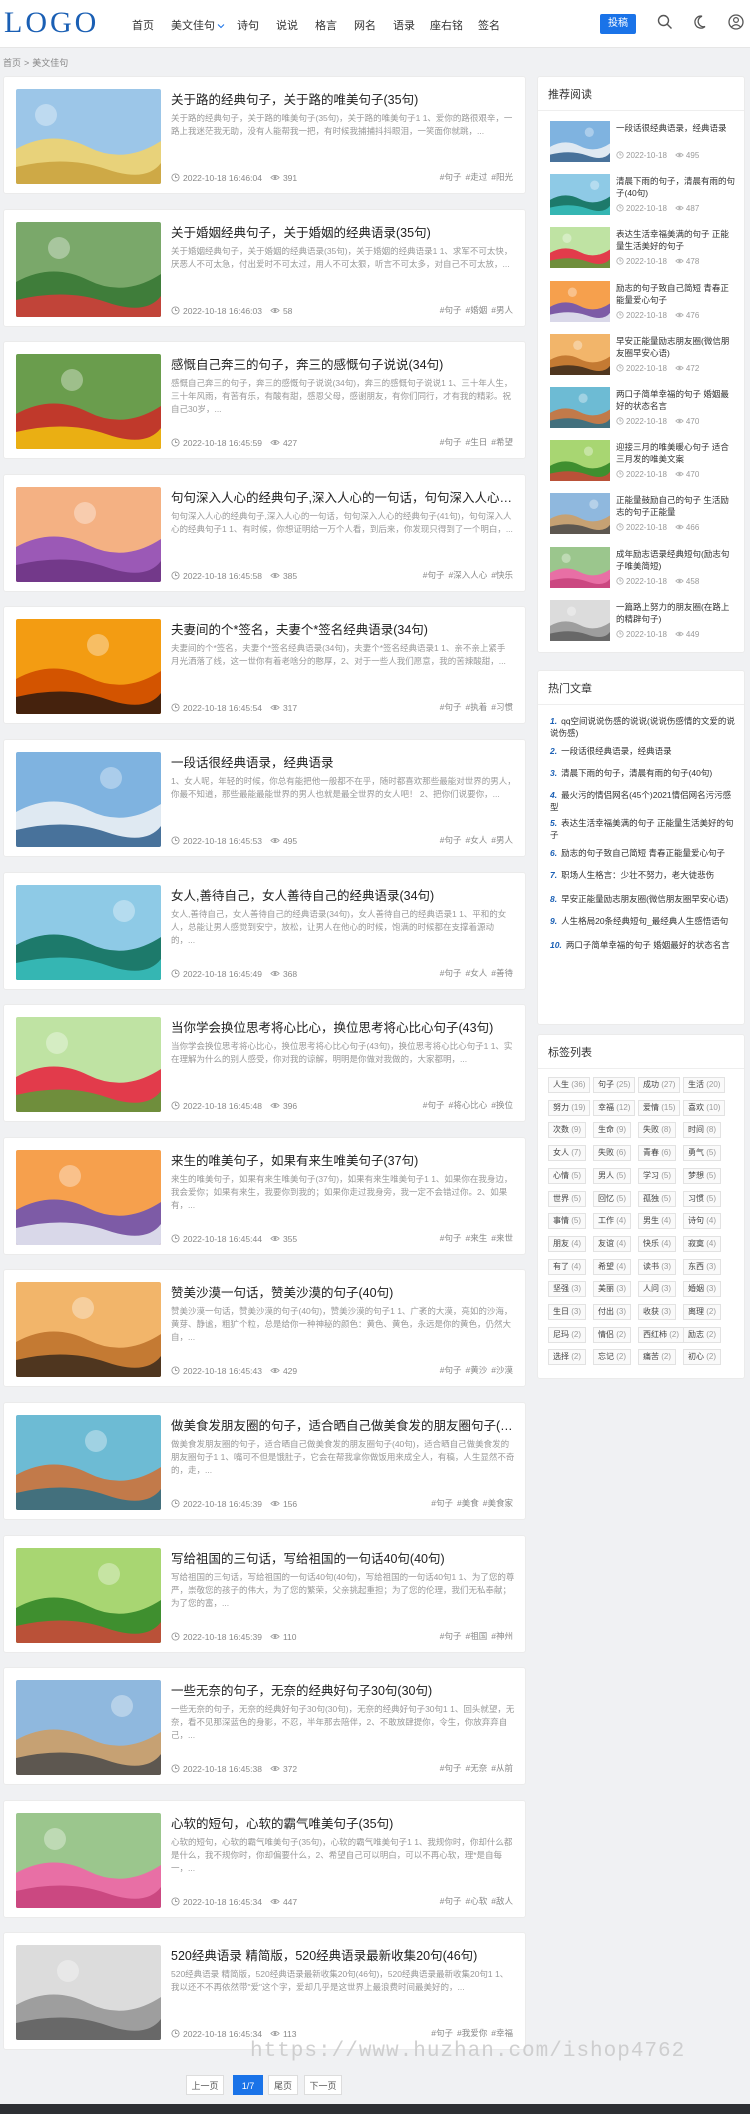 The image size is (750, 2114). I want to click on hot-item: 2. 一段话很经典语录，经典语录, so click(643, 751).